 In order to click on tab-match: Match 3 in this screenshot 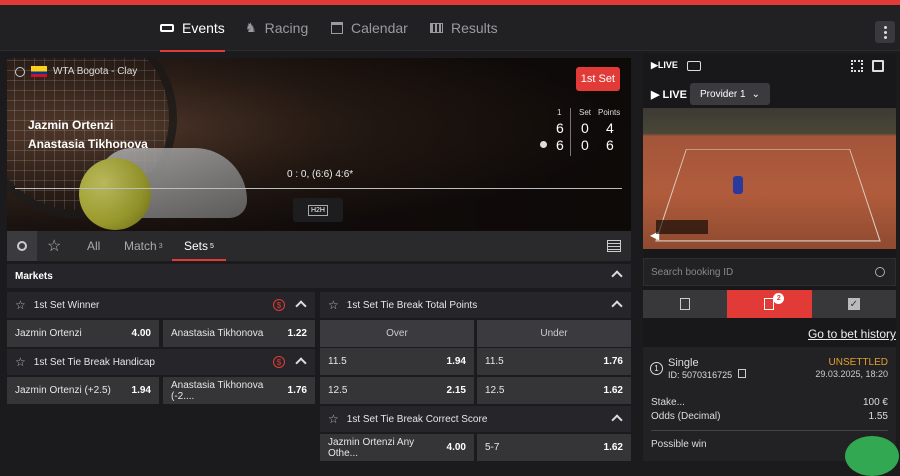, I will do `click(143, 246)`.